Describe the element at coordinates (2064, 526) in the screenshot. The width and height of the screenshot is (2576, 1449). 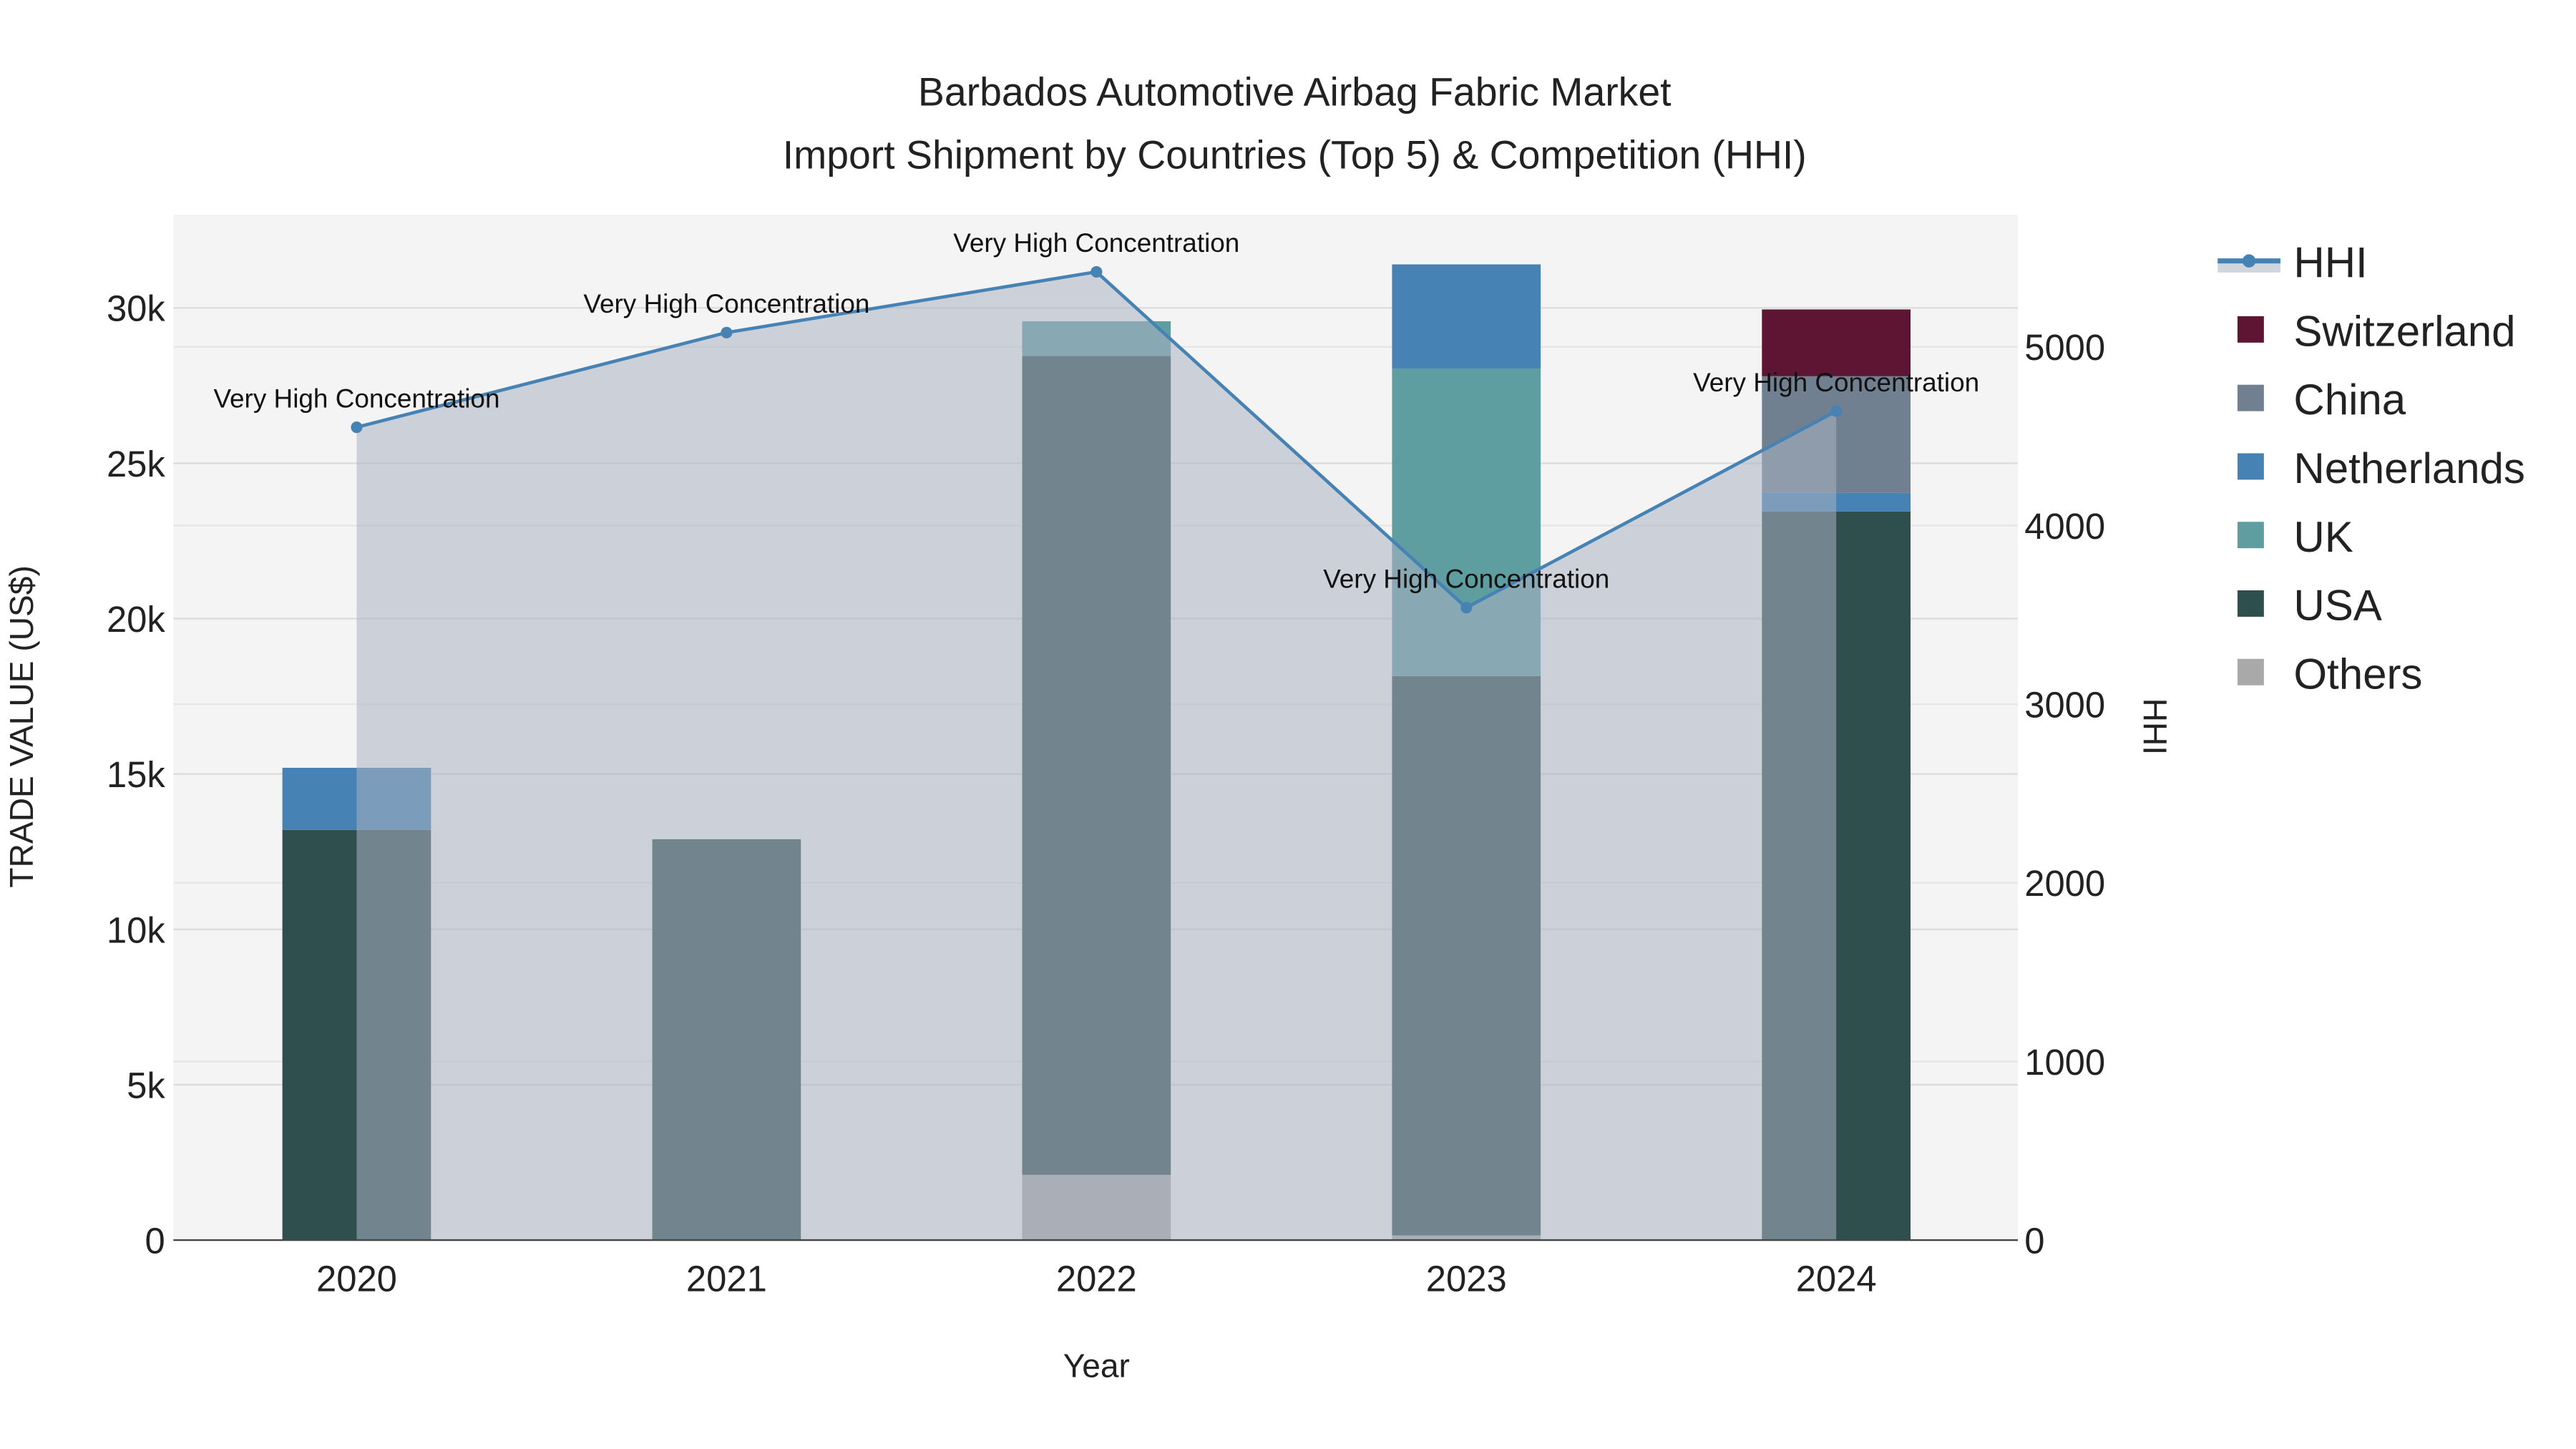
I see `y2-tick-label: 4000` at that location.